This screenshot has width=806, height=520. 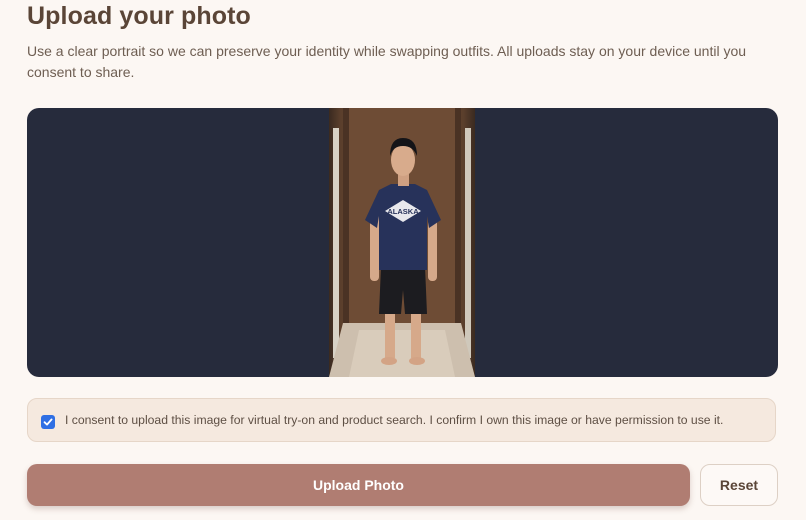 I want to click on checkmark-icon, so click(x=48, y=422).